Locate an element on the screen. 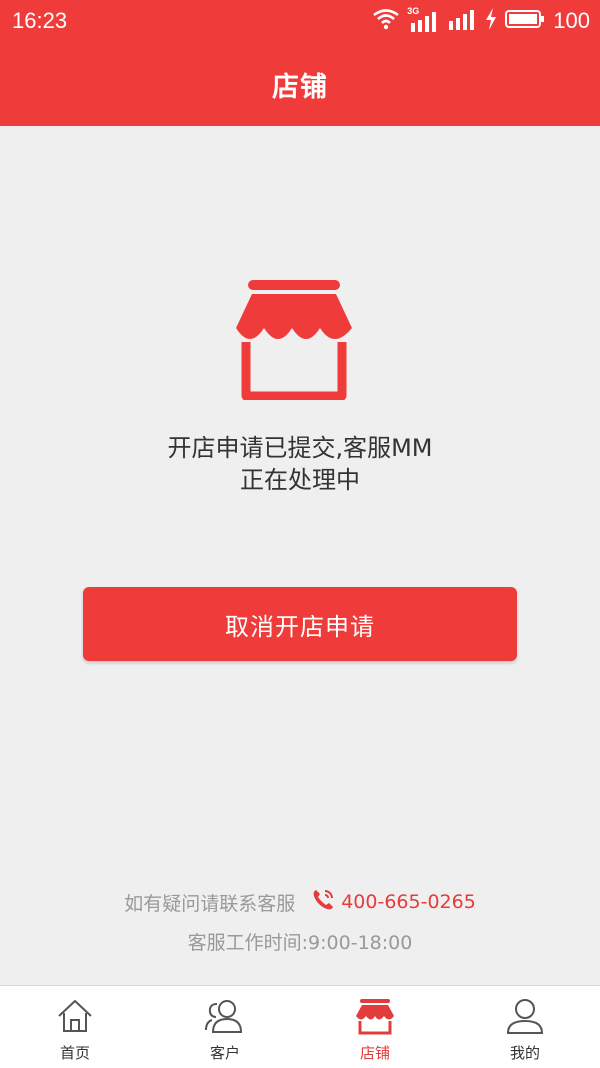 This screenshot has width=600, height=1068. tab-shop: 店铺 is located at coordinates (375, 1027).